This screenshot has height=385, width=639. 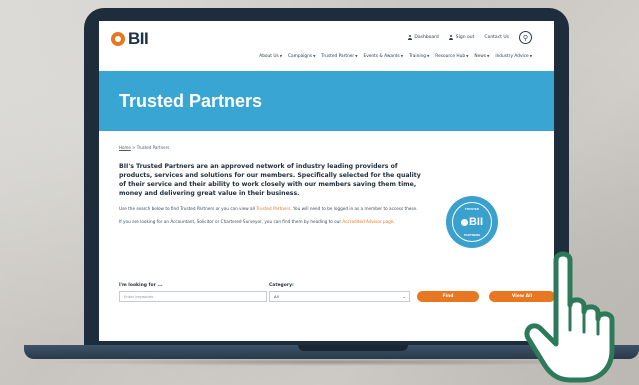 I want to click on page-title: Trusted Partners, so click(x=191, y=101).